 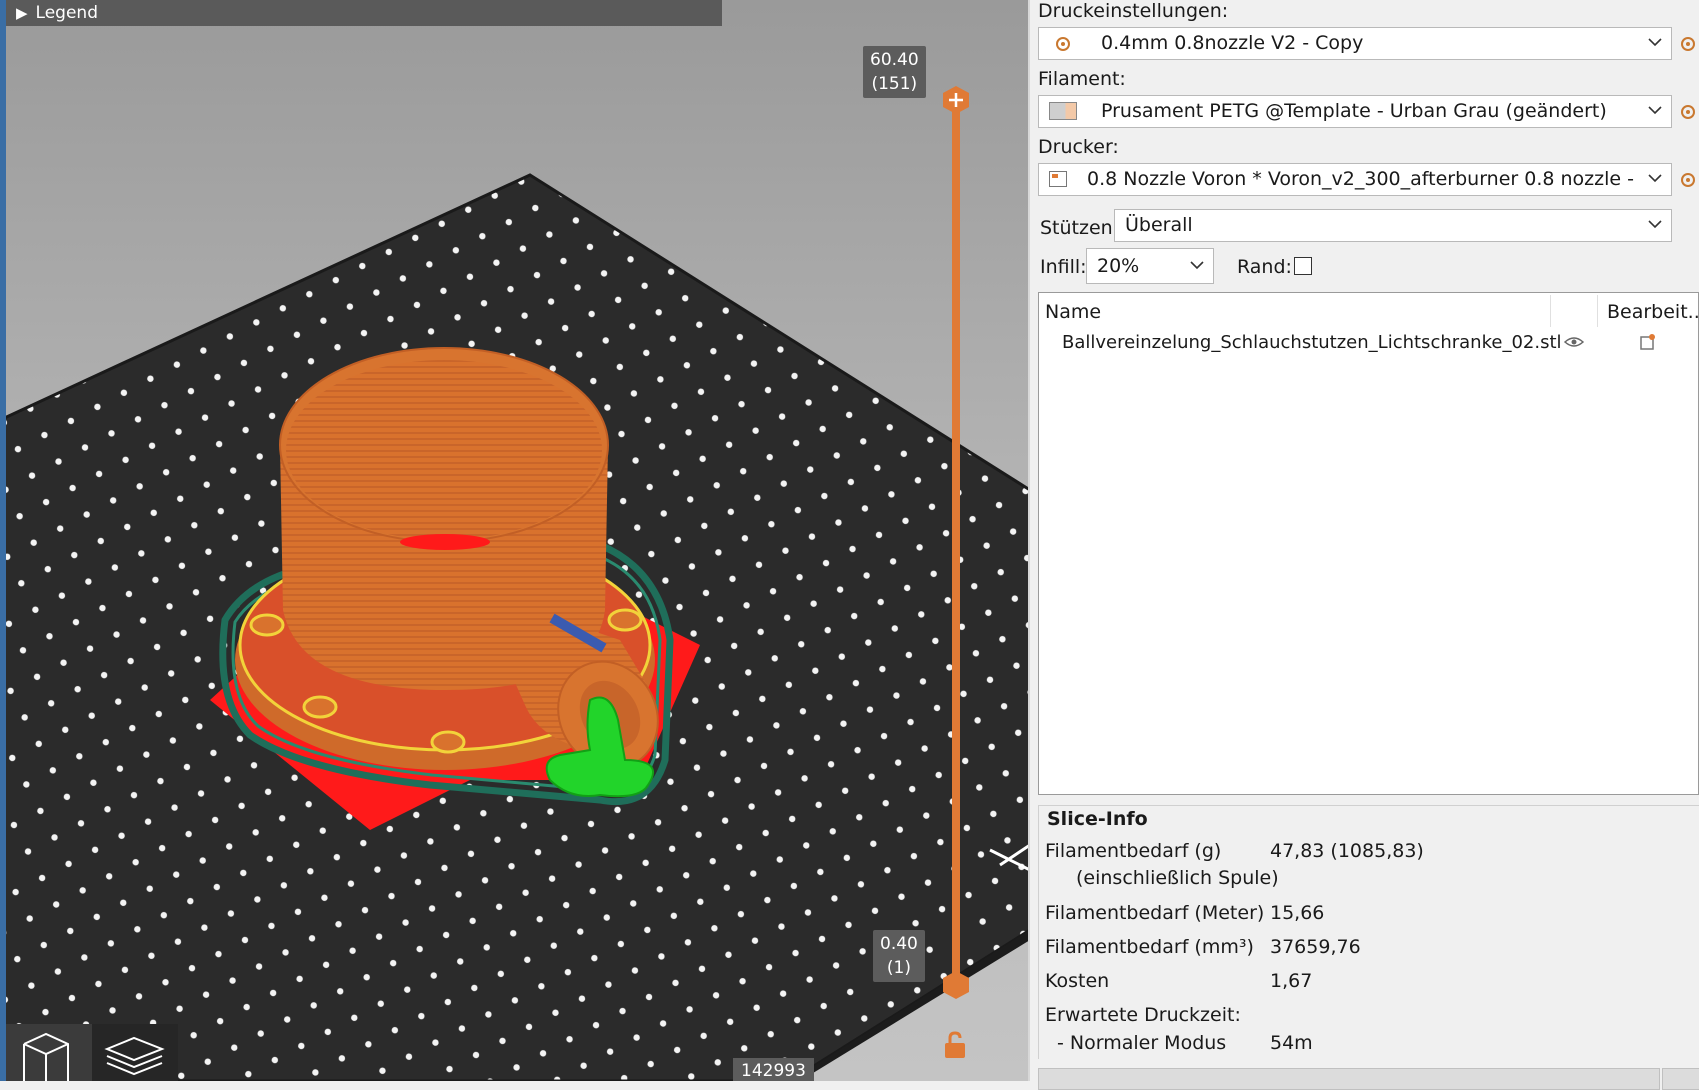 I want to click on slice-info-label: Filamentbedarf (mm³), so click(x=1149, y=947).